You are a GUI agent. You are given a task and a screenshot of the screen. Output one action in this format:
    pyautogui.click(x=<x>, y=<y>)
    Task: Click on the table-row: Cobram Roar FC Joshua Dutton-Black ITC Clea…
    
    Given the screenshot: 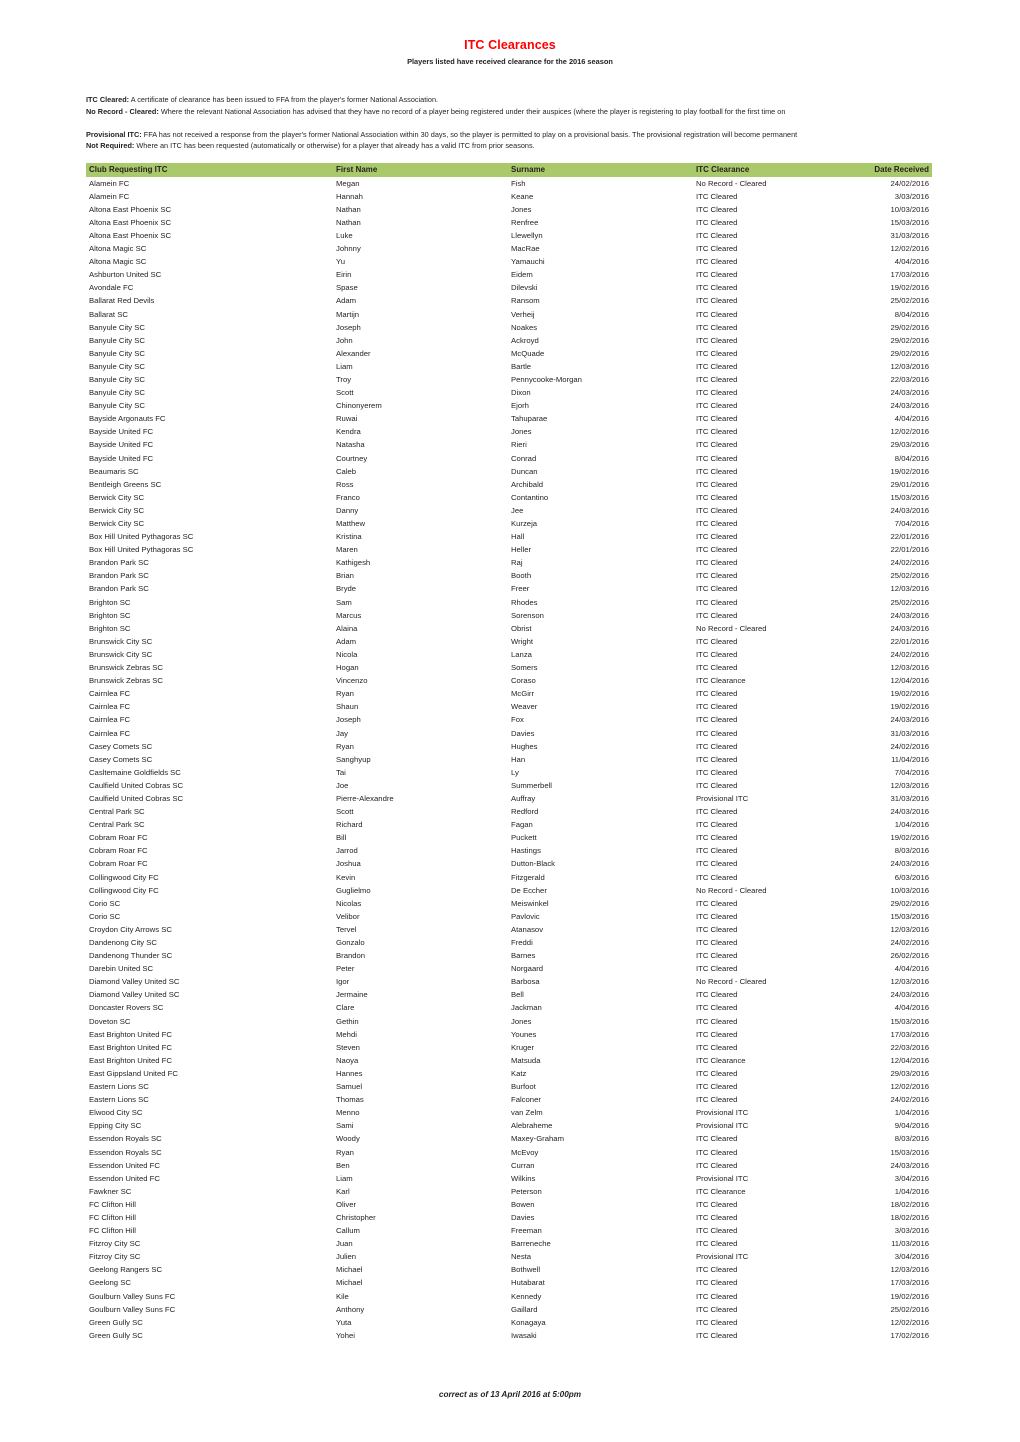 What is the action you would take?
    pyautogui.click(x=509, y=863)
    